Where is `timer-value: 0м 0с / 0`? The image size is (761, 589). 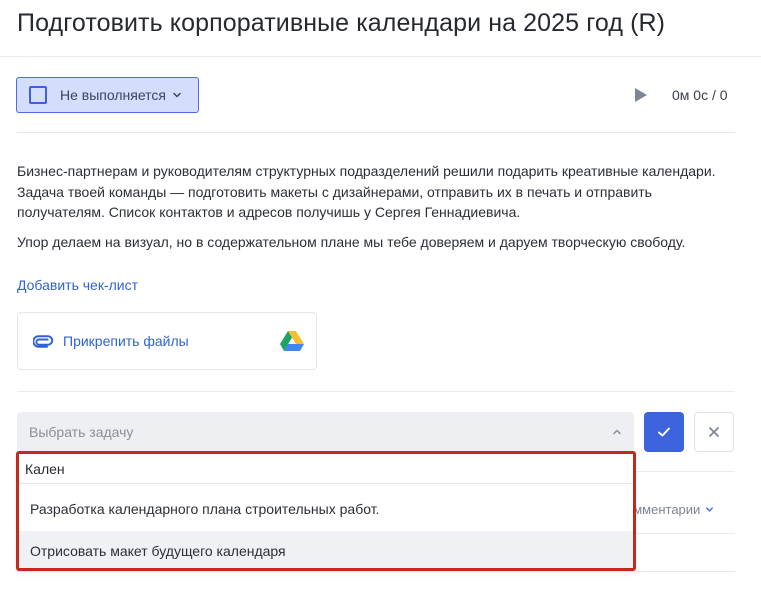
timer-value: 0м 0с / 0 is located at coordinates (700, 95).